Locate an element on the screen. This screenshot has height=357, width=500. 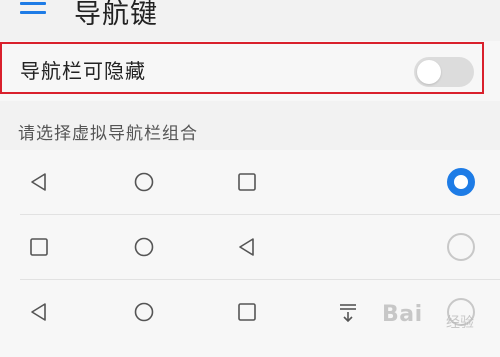
watermark-brand: Bai is located at coordinates (402, 314).